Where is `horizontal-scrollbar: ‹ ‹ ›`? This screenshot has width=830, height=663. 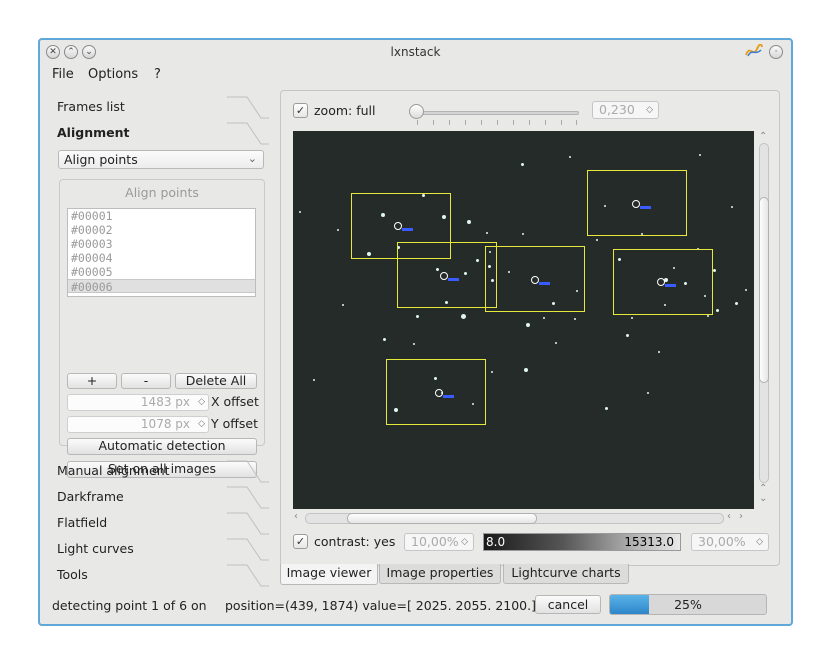
horizontal-scrollbar: ‹ ‹ › is located at coordinates (523, 518).